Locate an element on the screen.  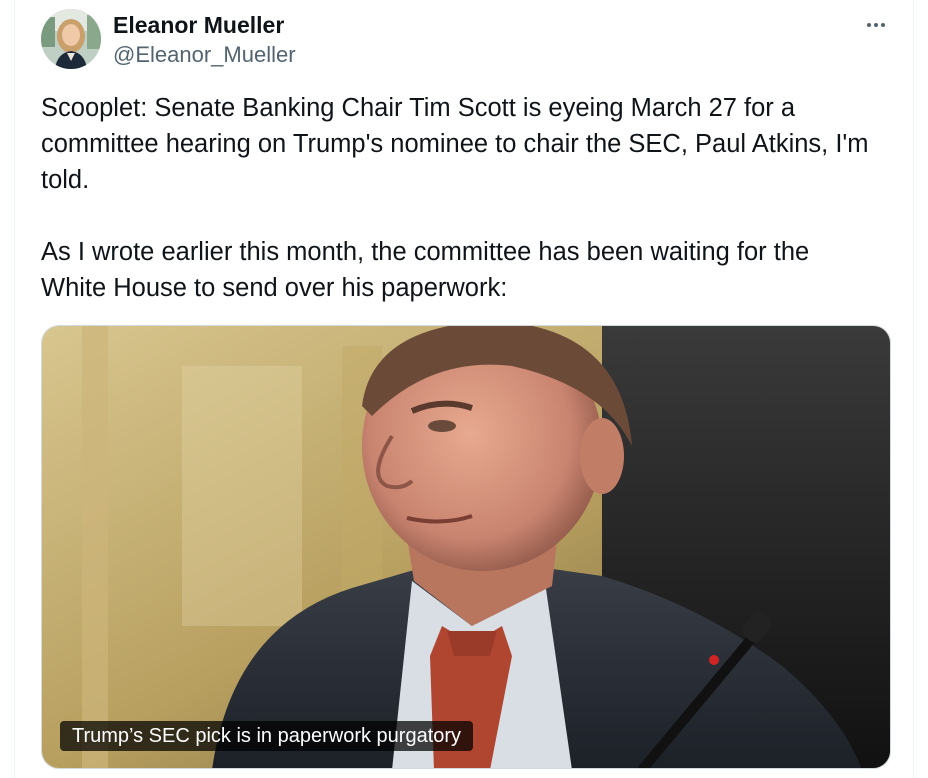
more-options-icon is located at coordinates (876, 25).